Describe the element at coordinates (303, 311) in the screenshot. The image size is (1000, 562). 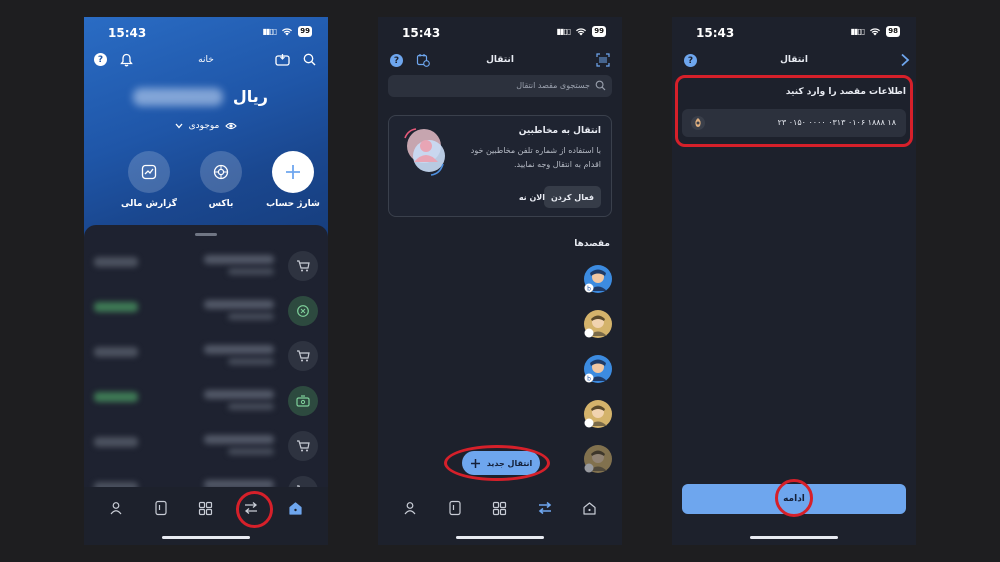
I see `refund-icon` at that location.